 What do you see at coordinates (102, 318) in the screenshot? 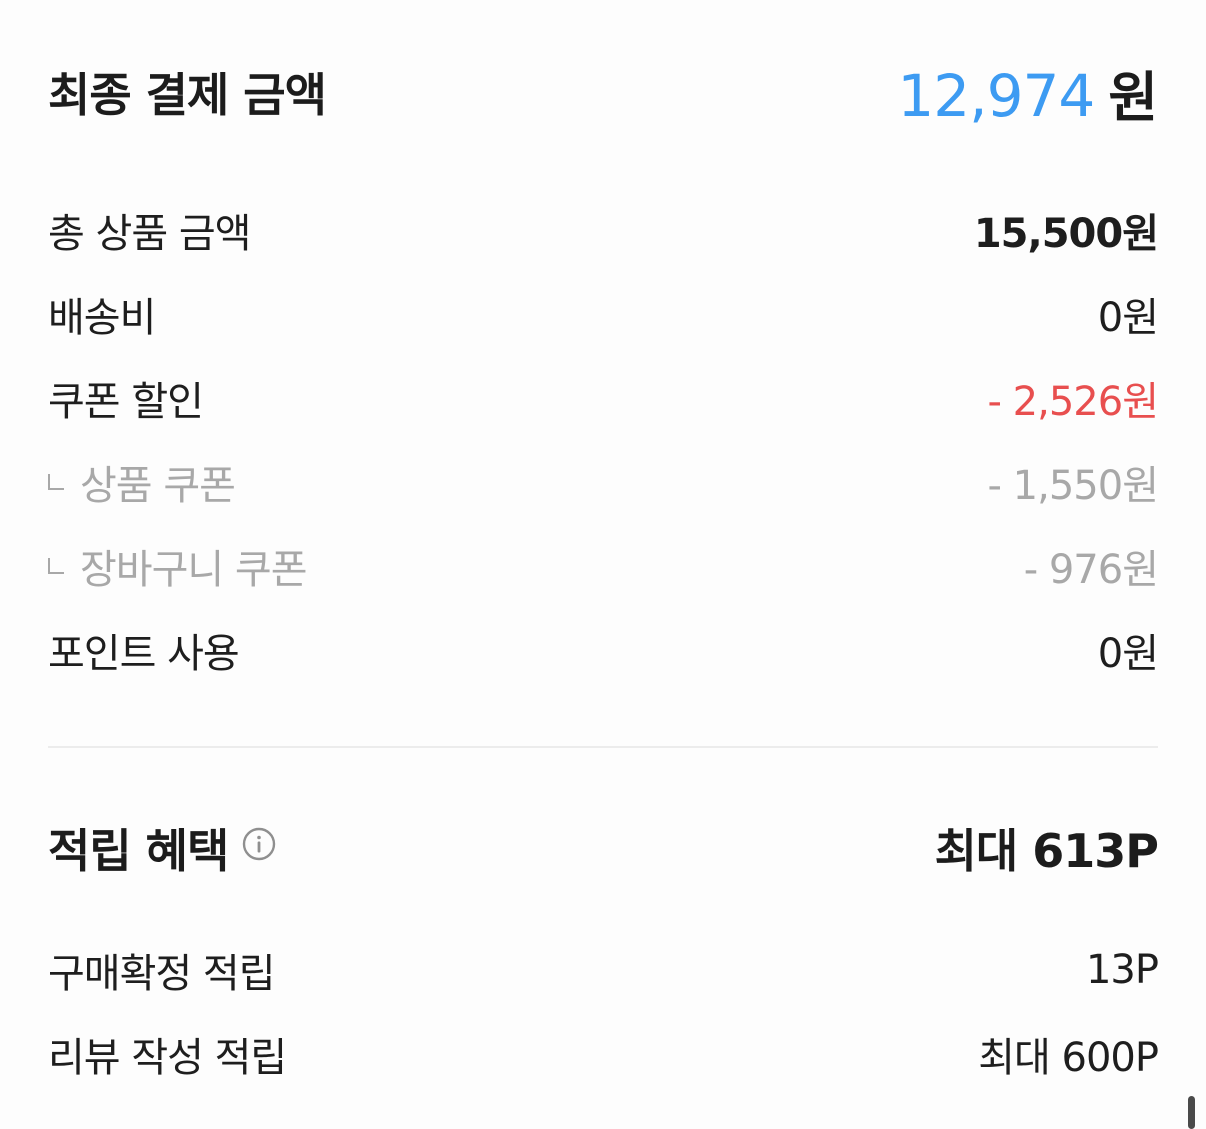
I see `shipping-fee-label: 배송비` at bounding box center [102, 318].